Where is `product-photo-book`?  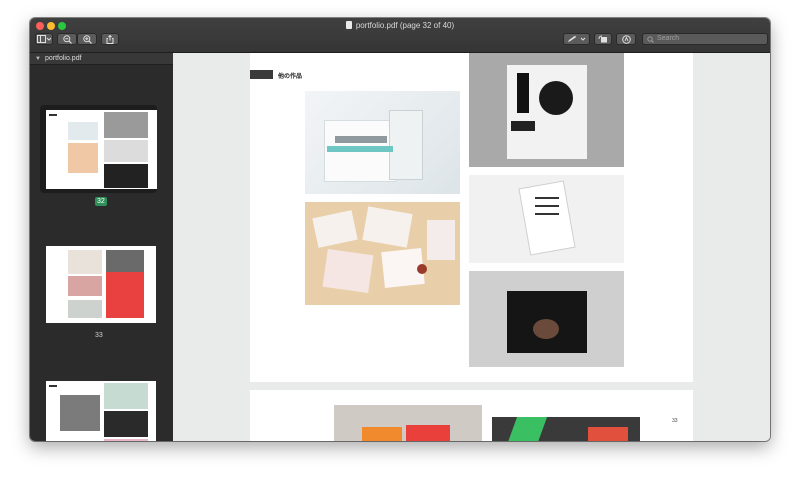 product-photo-book is located at coordinates (566, 429).